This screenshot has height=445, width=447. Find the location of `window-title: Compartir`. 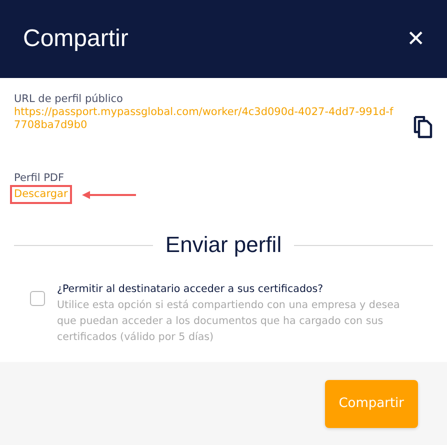

window-title: Compartir is located at coordinates (75, 39).